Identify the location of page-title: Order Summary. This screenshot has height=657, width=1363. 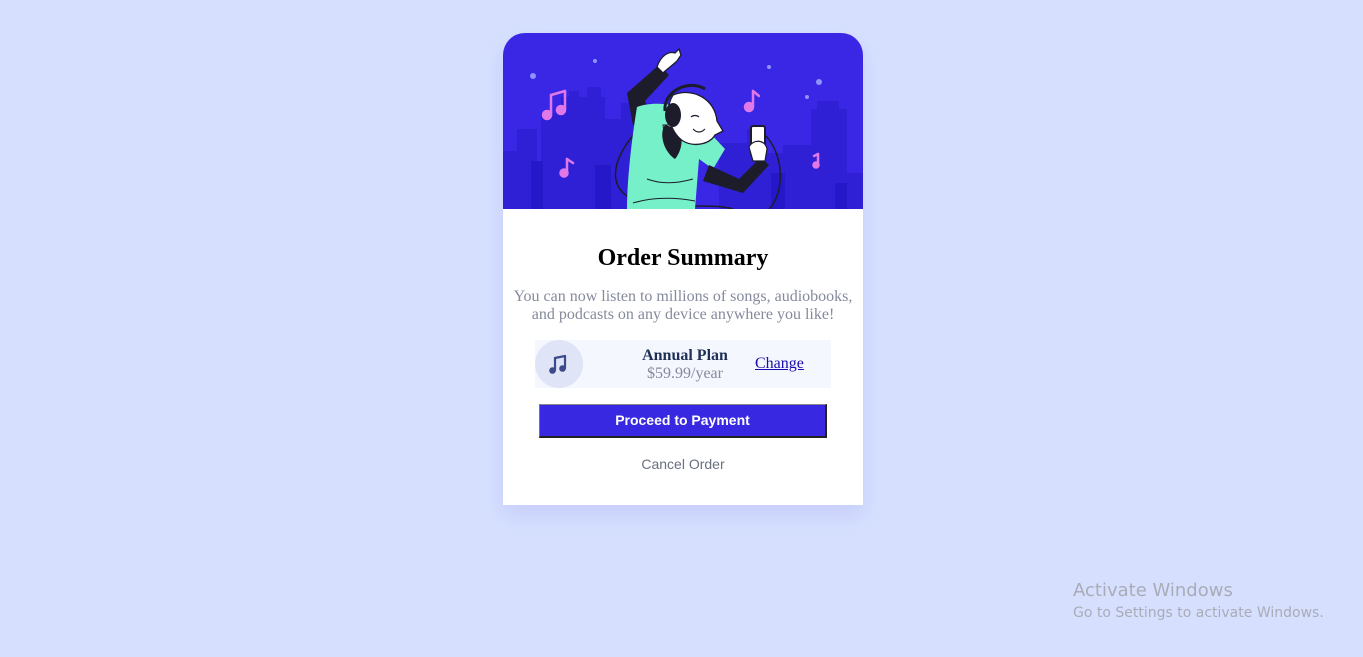
(683, 258).